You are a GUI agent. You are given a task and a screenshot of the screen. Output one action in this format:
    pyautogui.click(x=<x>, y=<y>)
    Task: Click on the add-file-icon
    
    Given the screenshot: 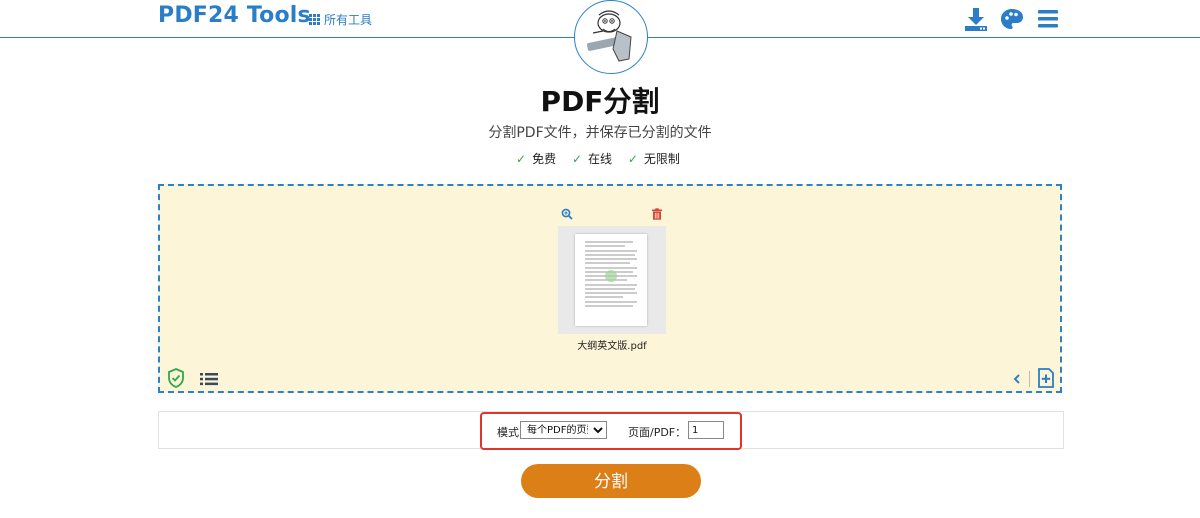 What is the action you would take?
    pyautogui.click(x=1046, y=378)
    